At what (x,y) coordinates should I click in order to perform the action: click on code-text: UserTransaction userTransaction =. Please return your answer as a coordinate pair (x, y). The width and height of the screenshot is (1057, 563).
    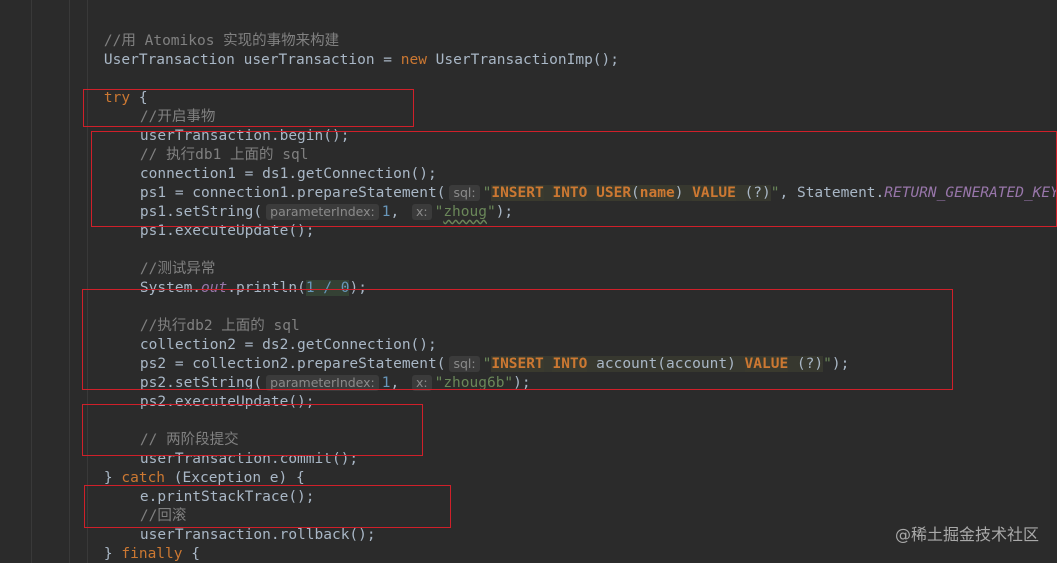
    Looking at the image, I should click on (252, 60).